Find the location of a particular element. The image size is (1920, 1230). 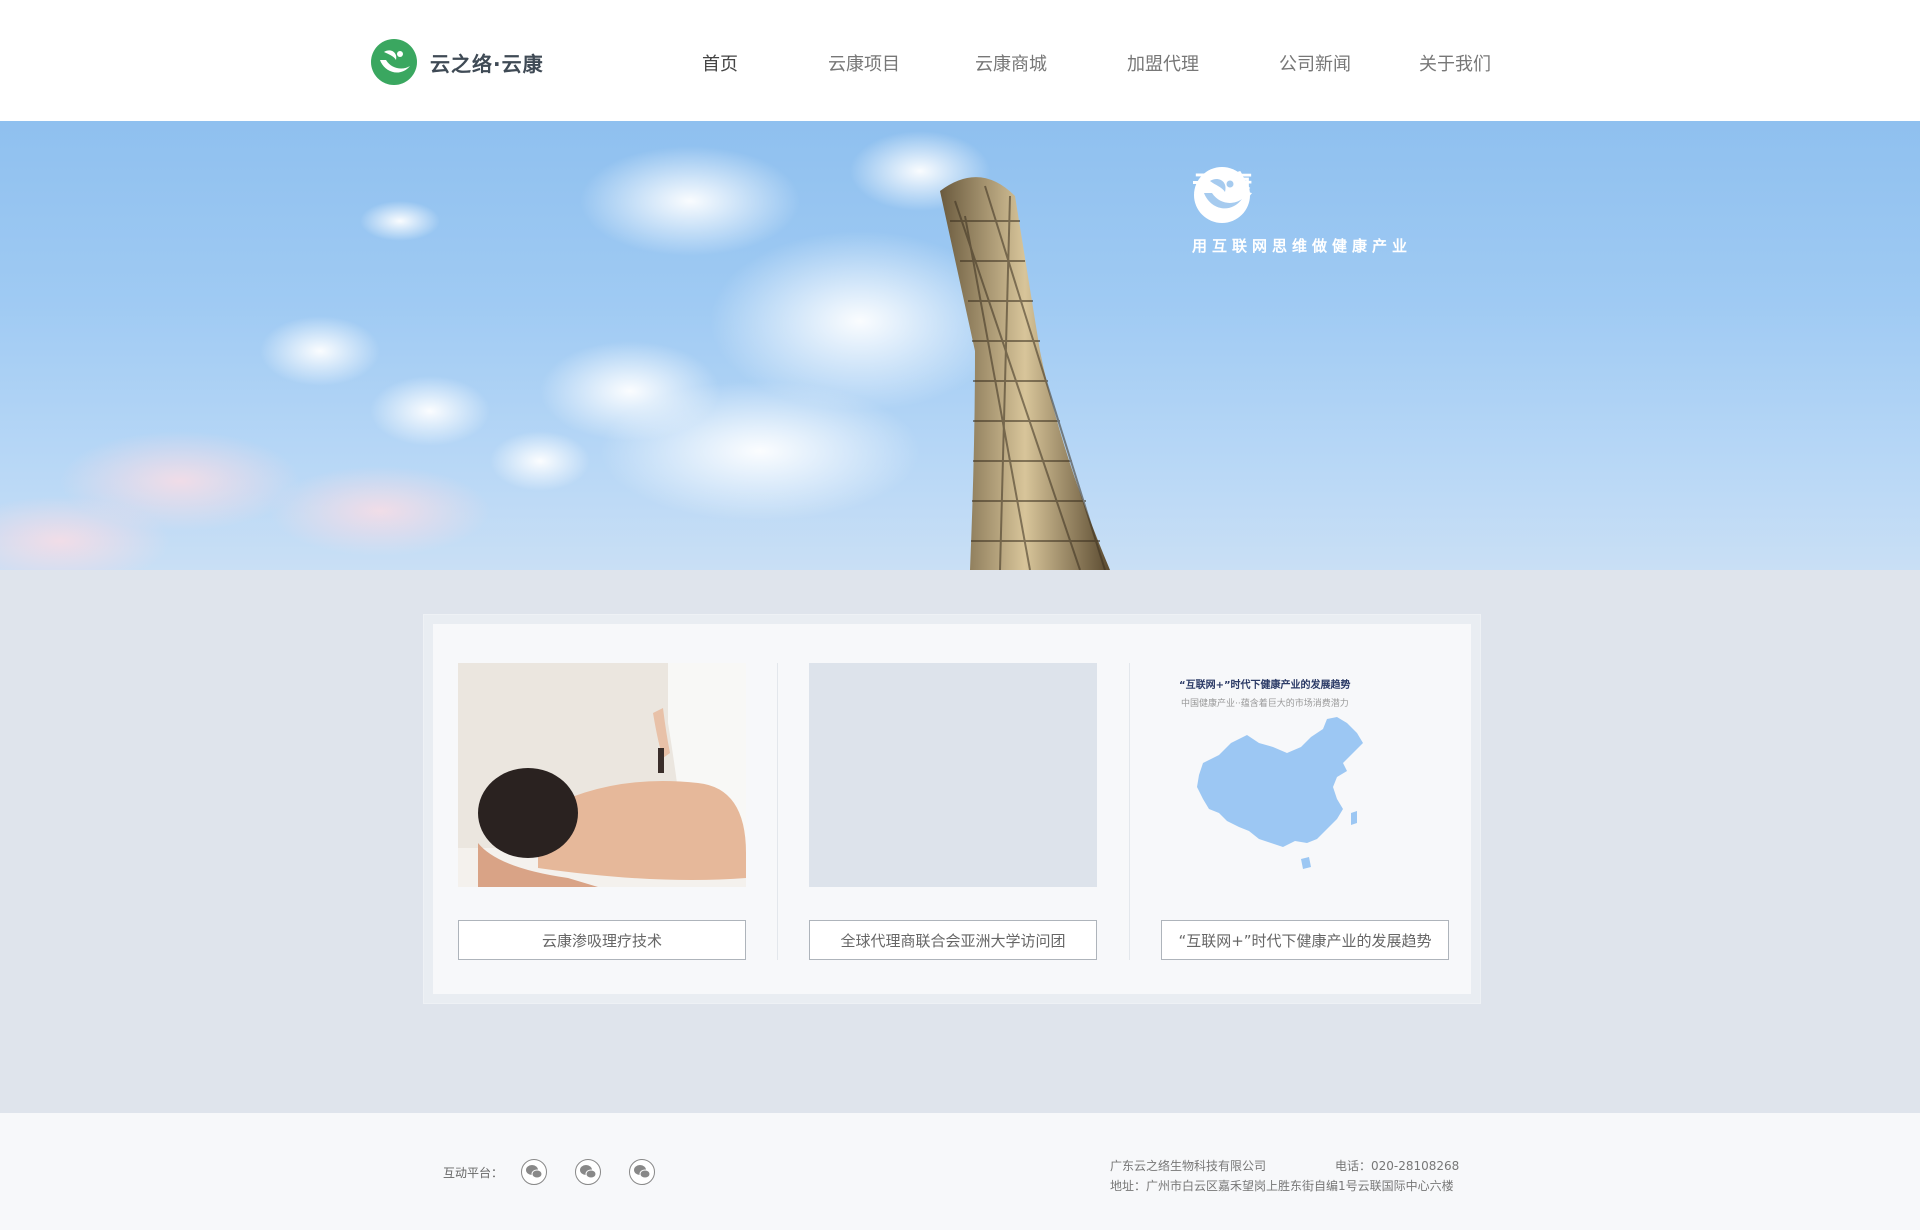

site-header: 云之络·云康 首页 云康项目 云康商城 加盟代理 公司新闻 关于我们 is located at coordinates (960, 60).